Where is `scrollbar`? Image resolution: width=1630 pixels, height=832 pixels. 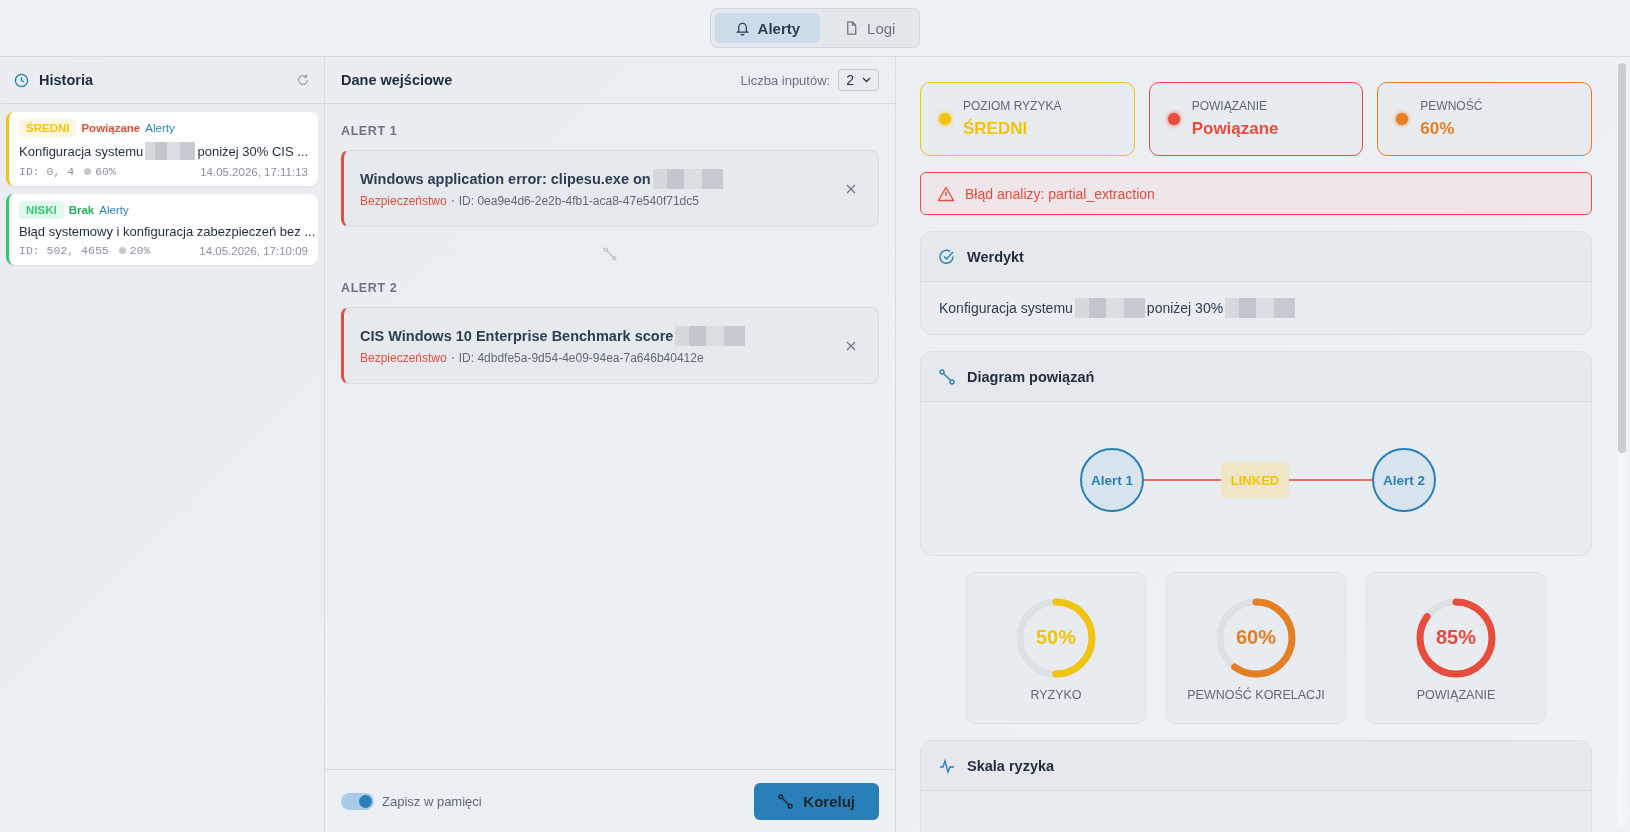 scrollbar is located at coordinates (1622, 444).